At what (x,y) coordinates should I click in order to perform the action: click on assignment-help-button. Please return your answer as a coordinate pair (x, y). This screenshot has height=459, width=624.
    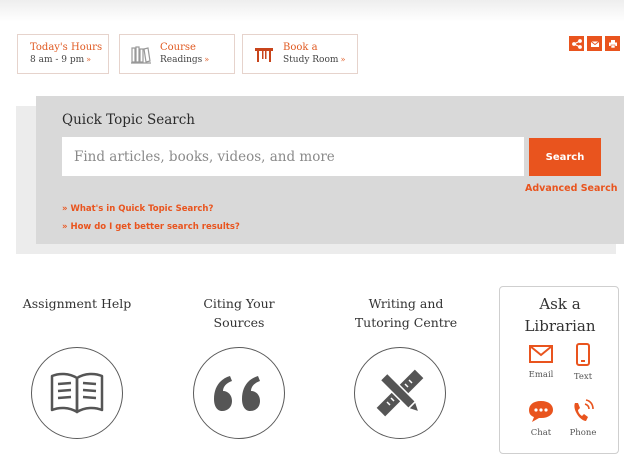
    Looking at the image, I should click on (77, 393).